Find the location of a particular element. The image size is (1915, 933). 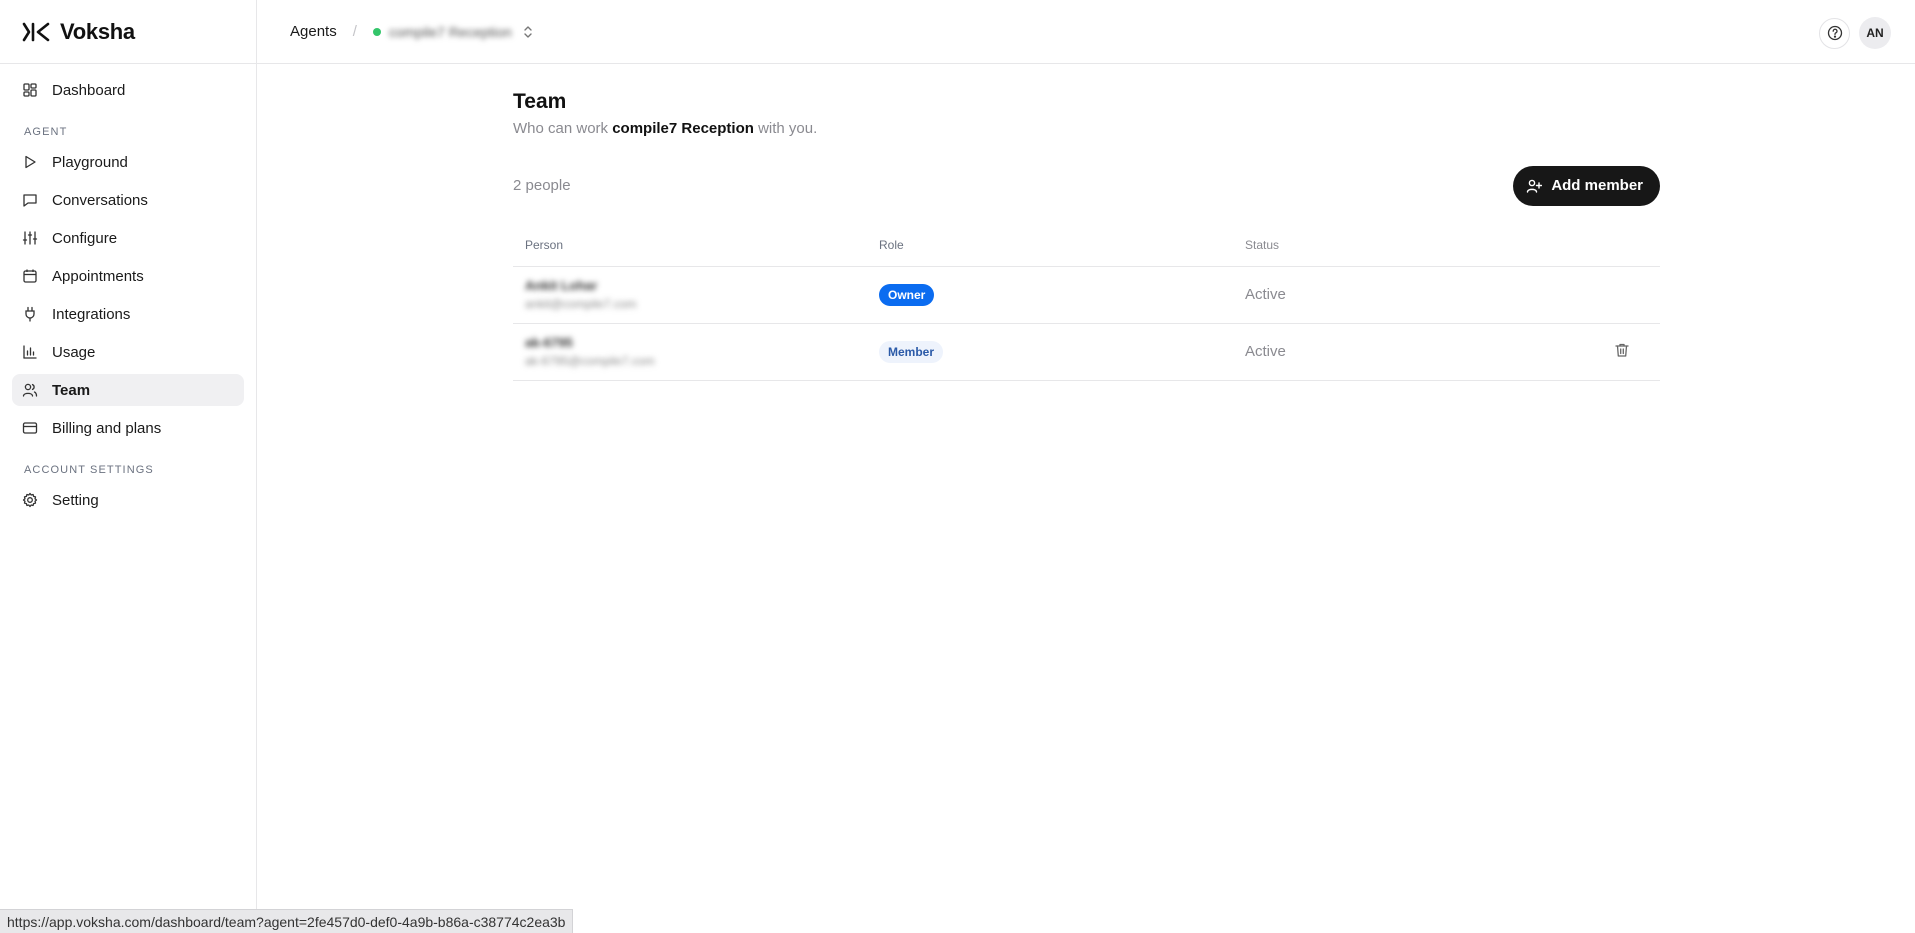

column-header-role: Role is located at coordinates (1062, 245).